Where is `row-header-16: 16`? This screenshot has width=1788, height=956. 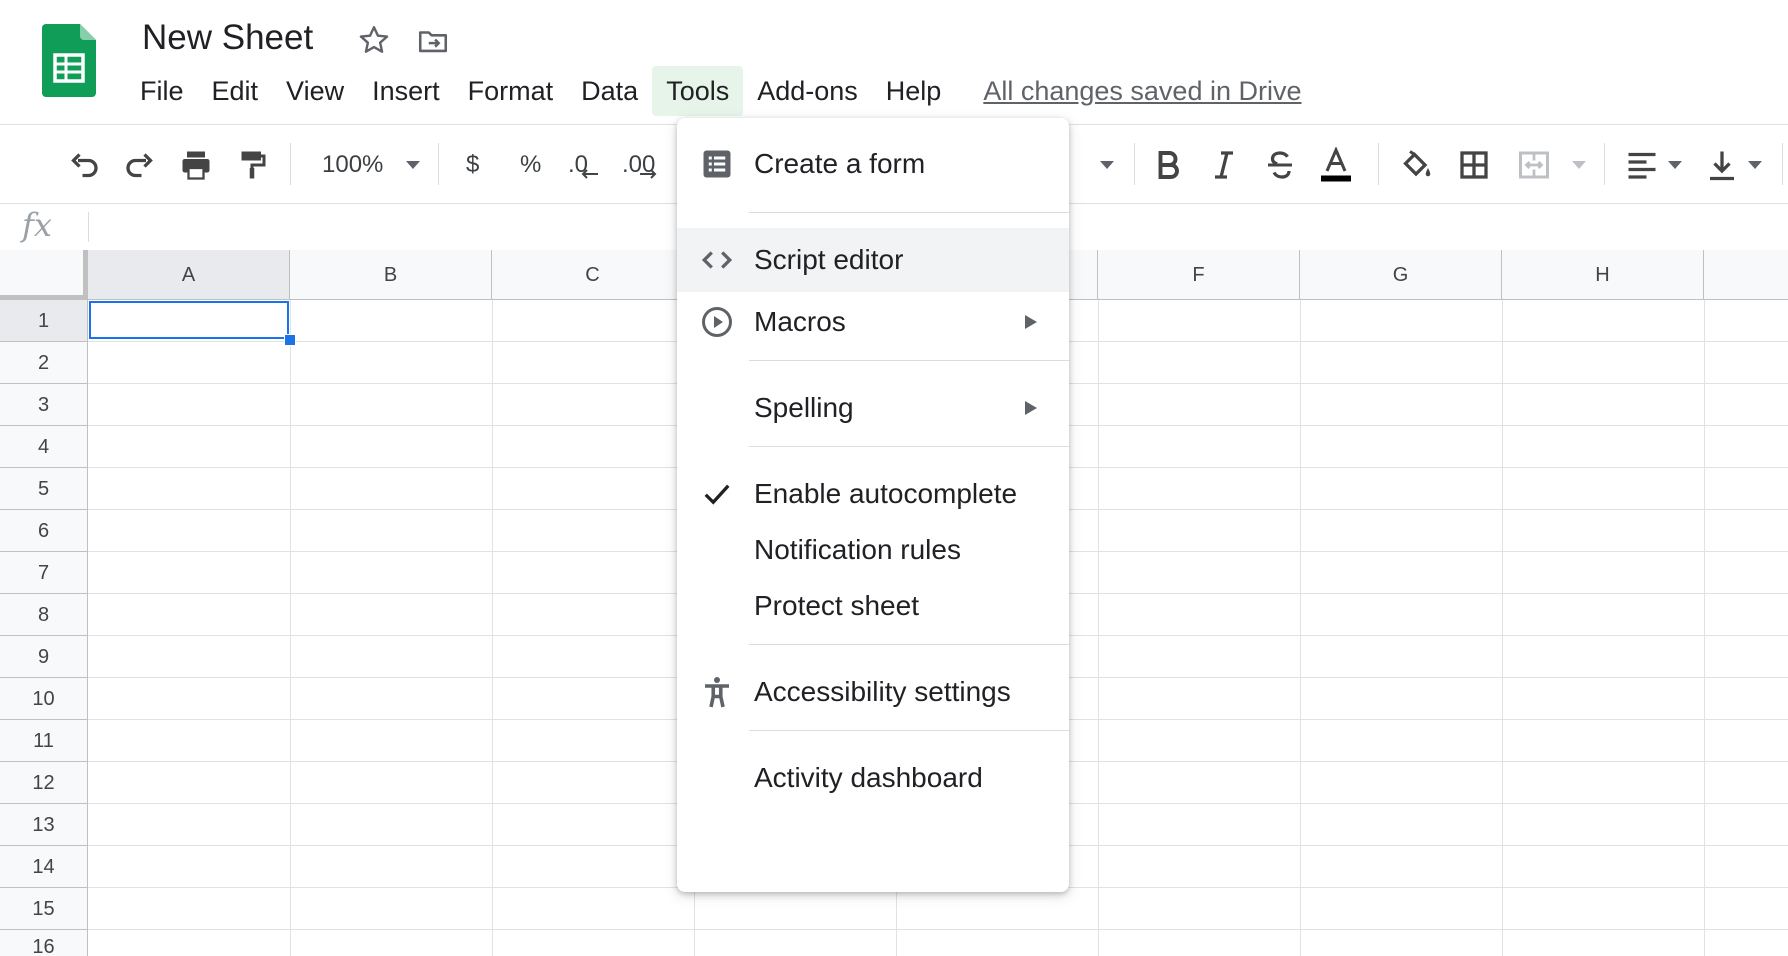
row-header-16: 16 is located at coordinates (44, 943).